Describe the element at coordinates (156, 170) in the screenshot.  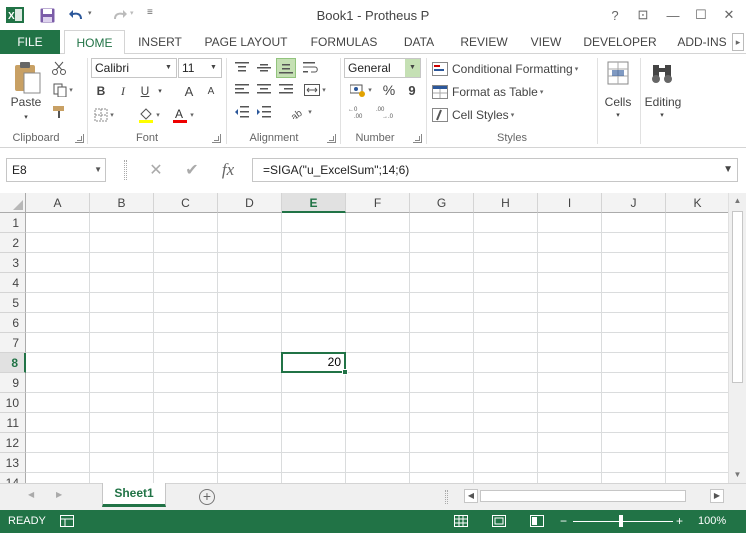
I see `cancel-icon: ✕` at that location.